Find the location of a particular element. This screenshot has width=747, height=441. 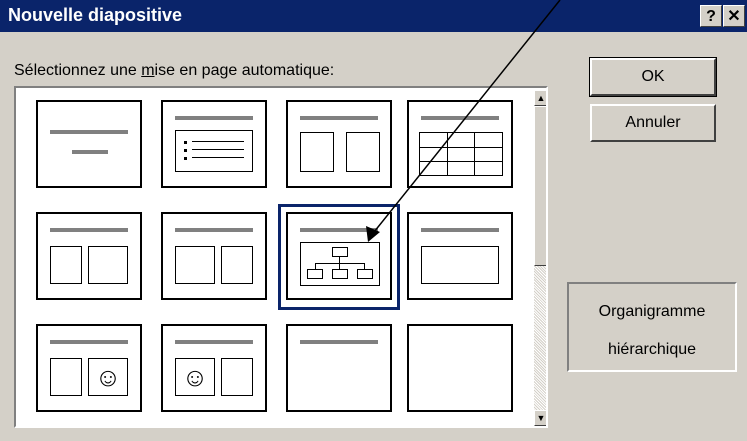

layout-chart-text is located at coordinates (214, 256).